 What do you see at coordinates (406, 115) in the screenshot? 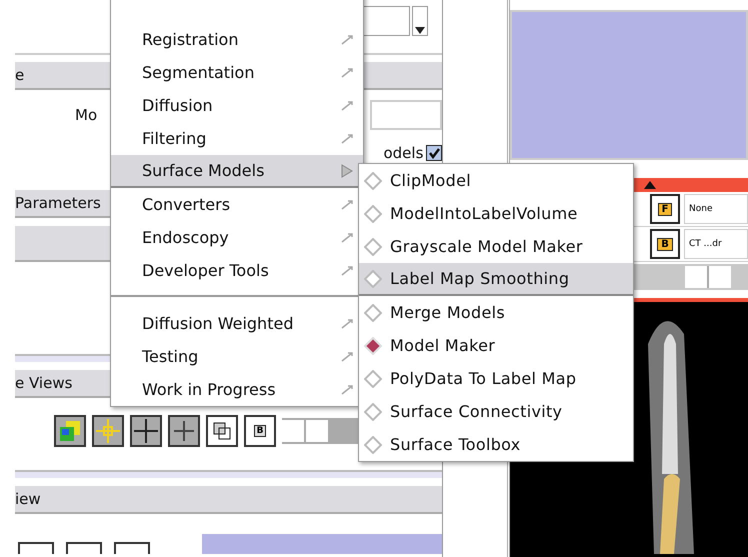
I see `text-field` at bounding box center [406, 115].